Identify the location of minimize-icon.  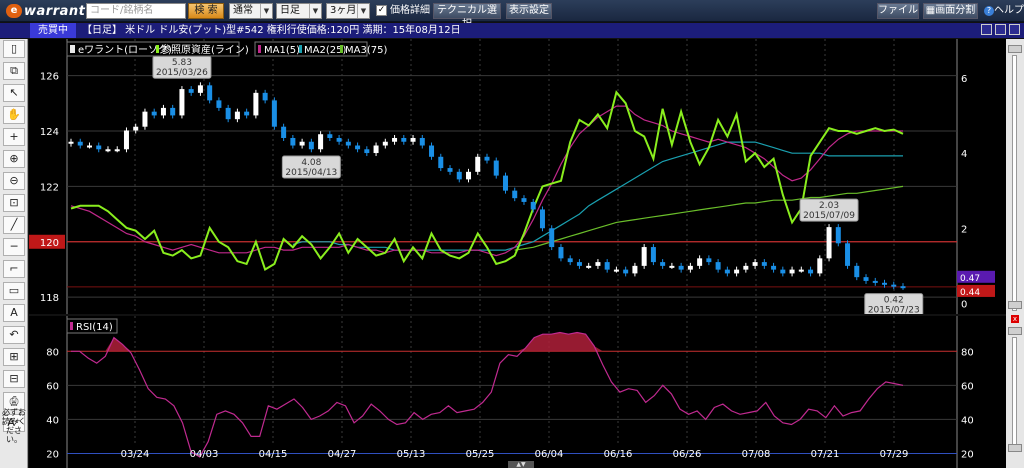
(1000, 29).